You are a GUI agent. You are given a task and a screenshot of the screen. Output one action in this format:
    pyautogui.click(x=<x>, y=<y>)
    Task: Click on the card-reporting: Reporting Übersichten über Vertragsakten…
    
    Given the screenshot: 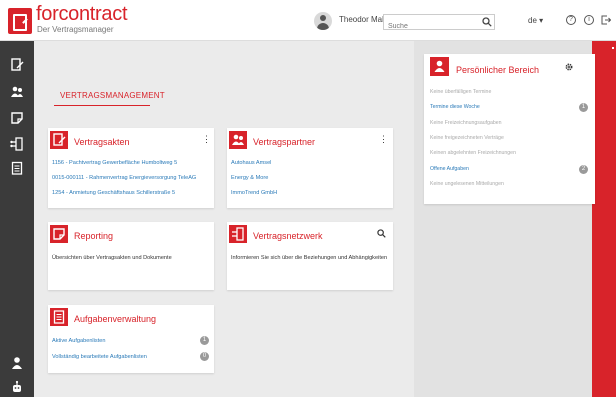 What is the action you would take?
    pyautogui.click(x=131, y=256)
    